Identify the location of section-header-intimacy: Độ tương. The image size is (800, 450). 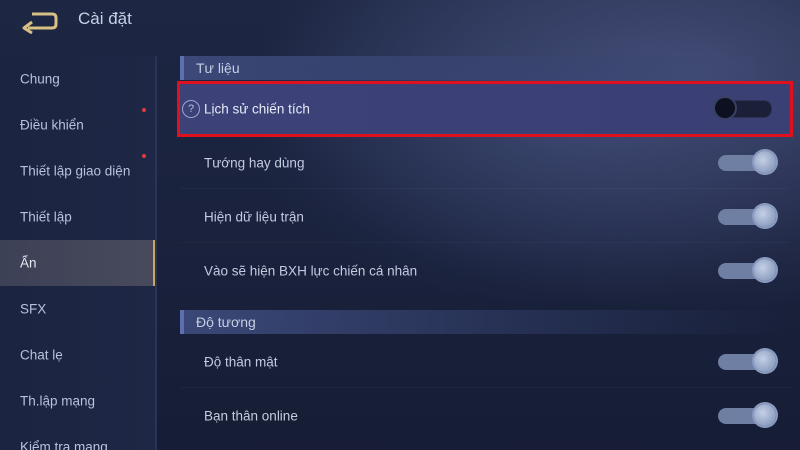
(482, 322).